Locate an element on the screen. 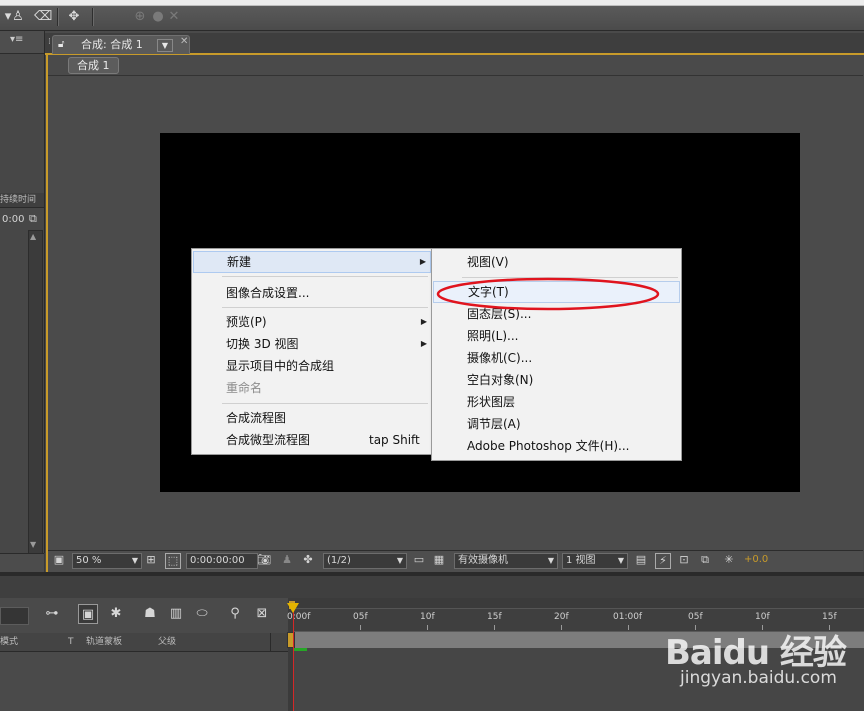 This screenshot has width=864, height=711. parent-column: 父级 is located at coordinates (167, 642).